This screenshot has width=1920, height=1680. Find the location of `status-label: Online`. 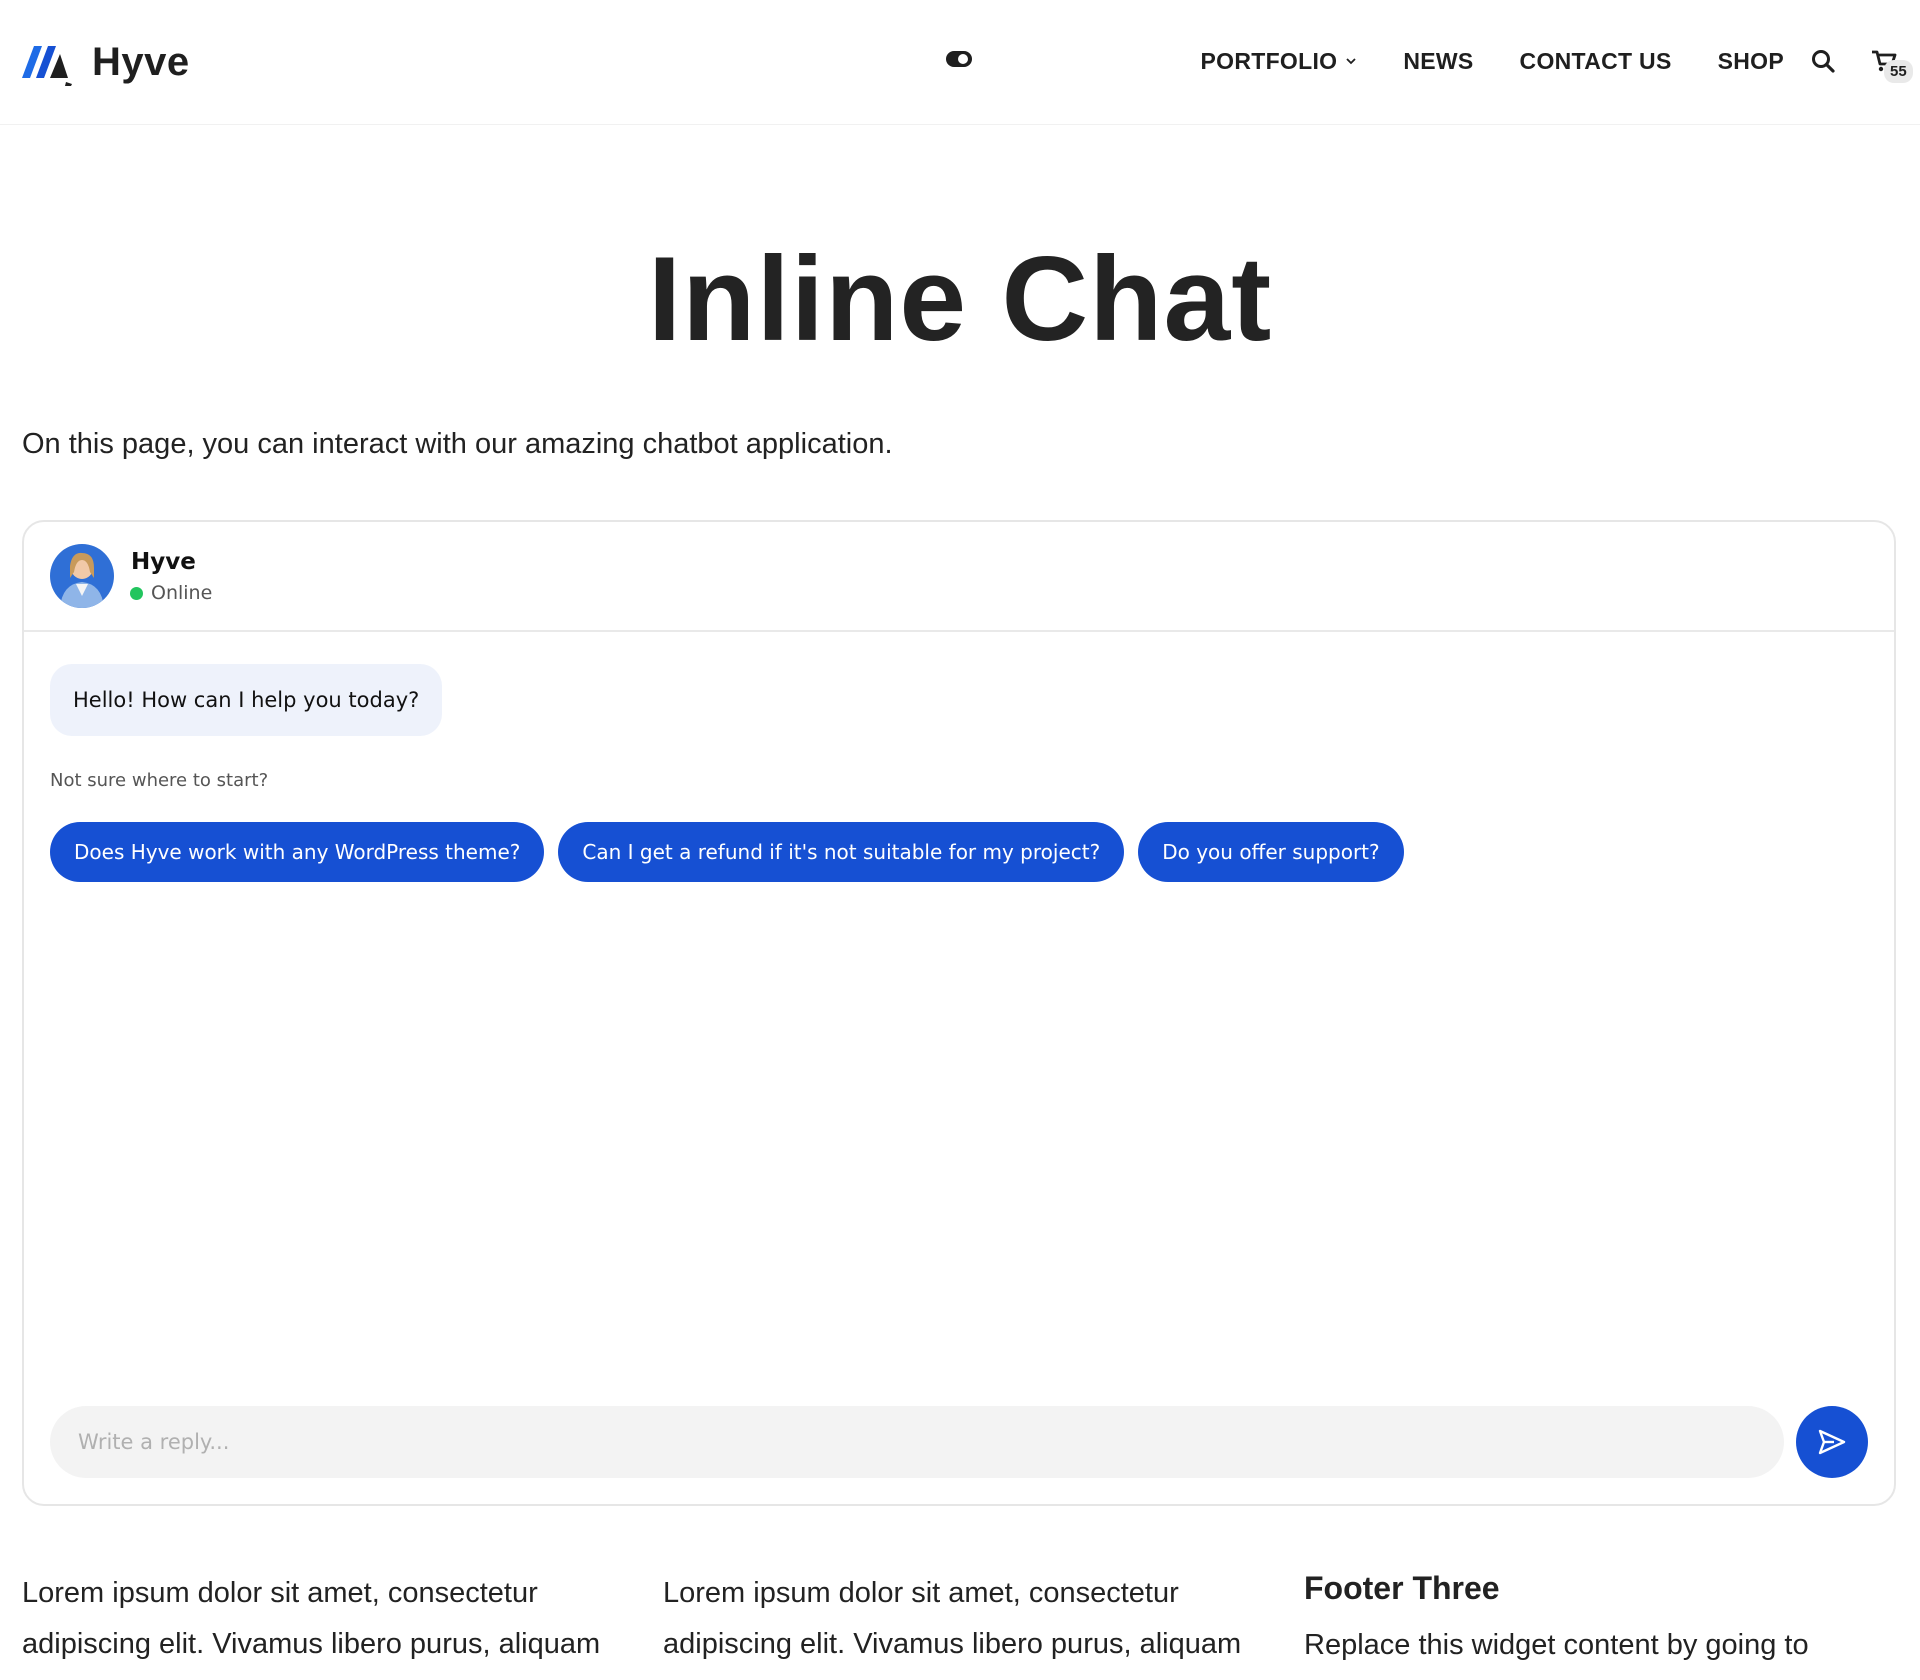

status-label: Online is located at coordinates (182, 593).